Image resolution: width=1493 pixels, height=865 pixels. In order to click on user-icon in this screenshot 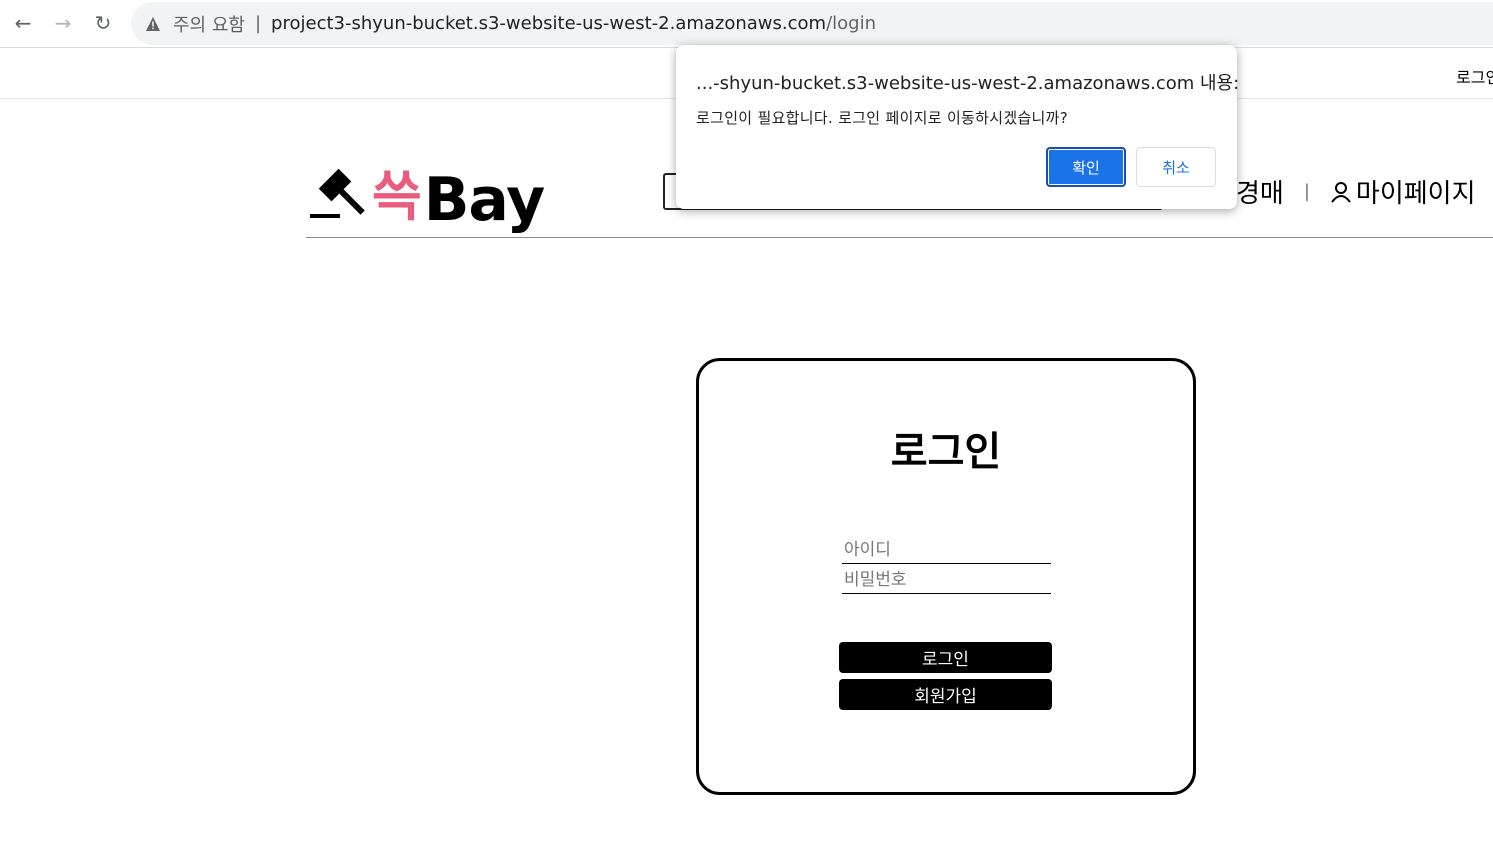, I will do `click(1341, 192)`.